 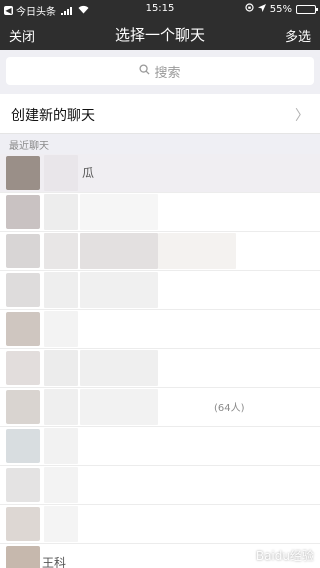 I want to click on chat-name: 瓜, so click(x=88, y=173).